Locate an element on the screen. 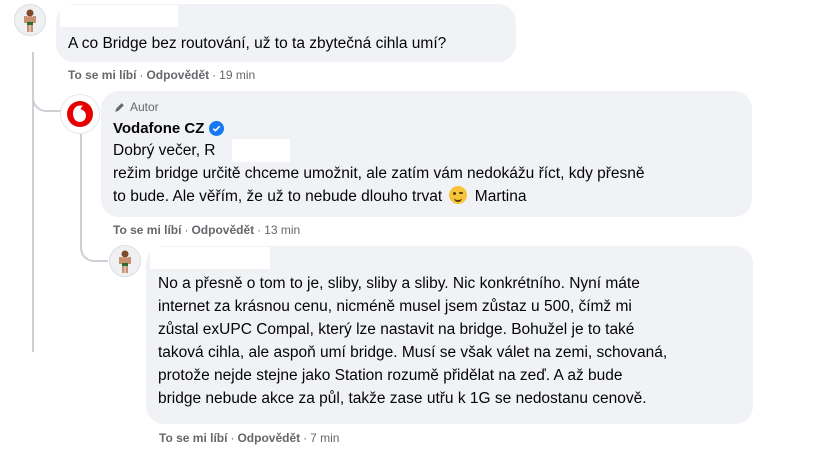  timestamp: 7 min is located at coordinates (324, 438).